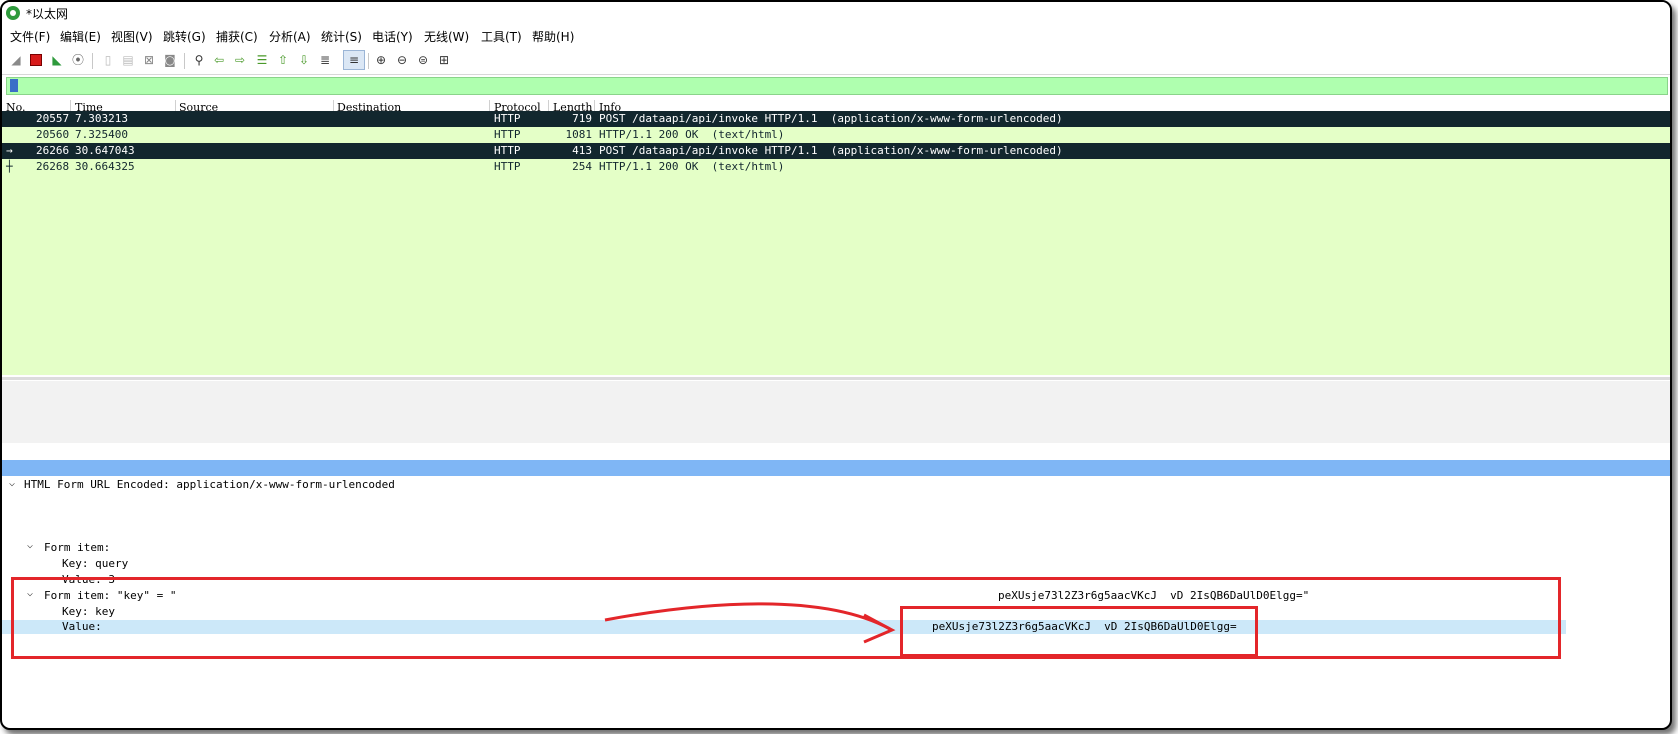  I want to click on find-packet-icon: ⚲, so click(199, 60).